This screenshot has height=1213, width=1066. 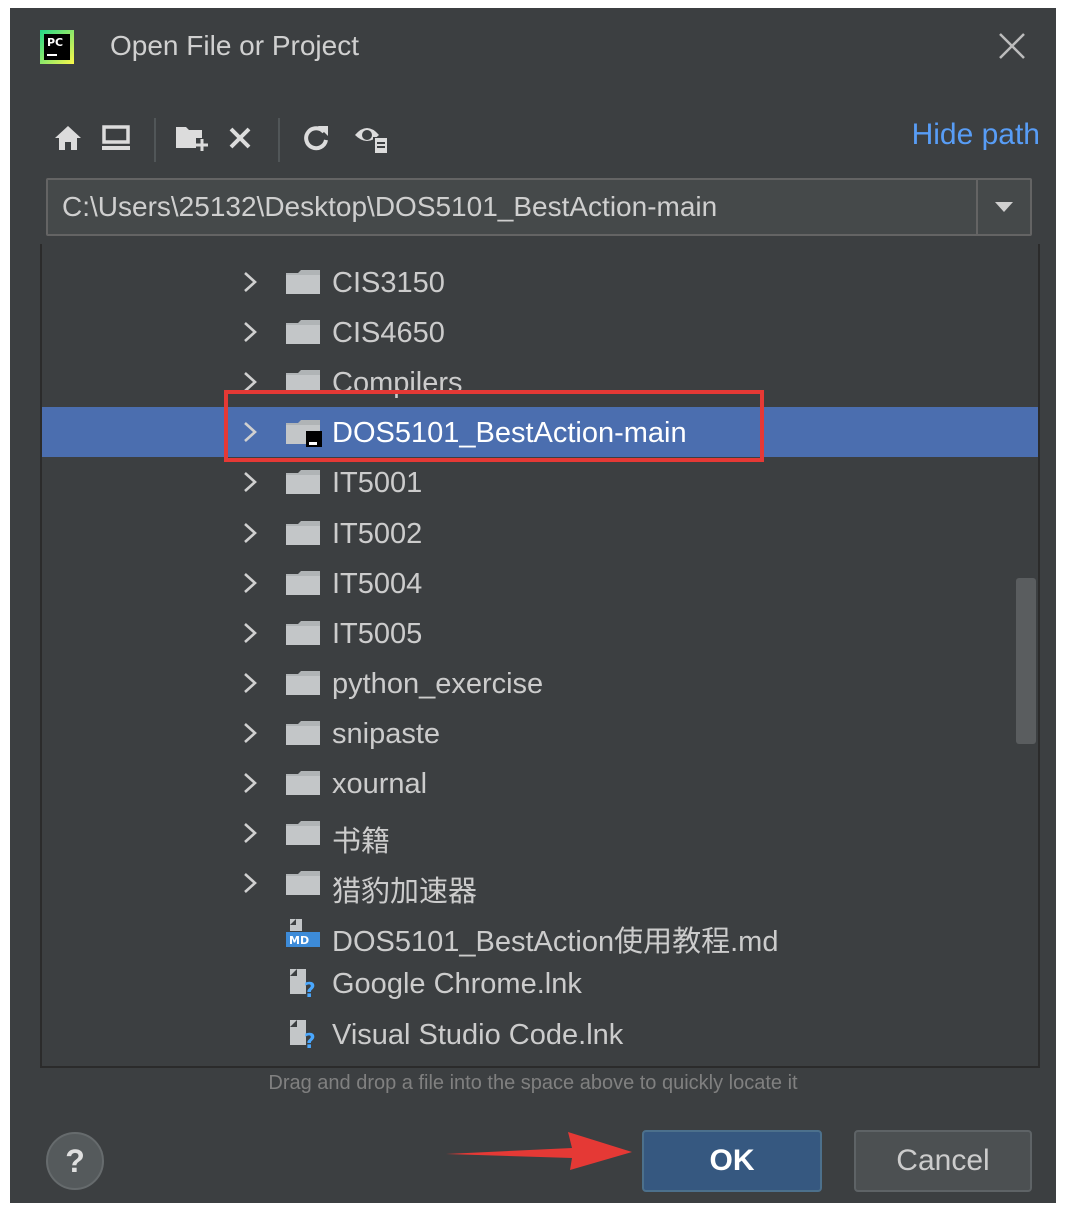 What do you see at coordinates (540, 833) in the screenshot?
I see `tree-row: 书籍` at bounding box center [540, 833].